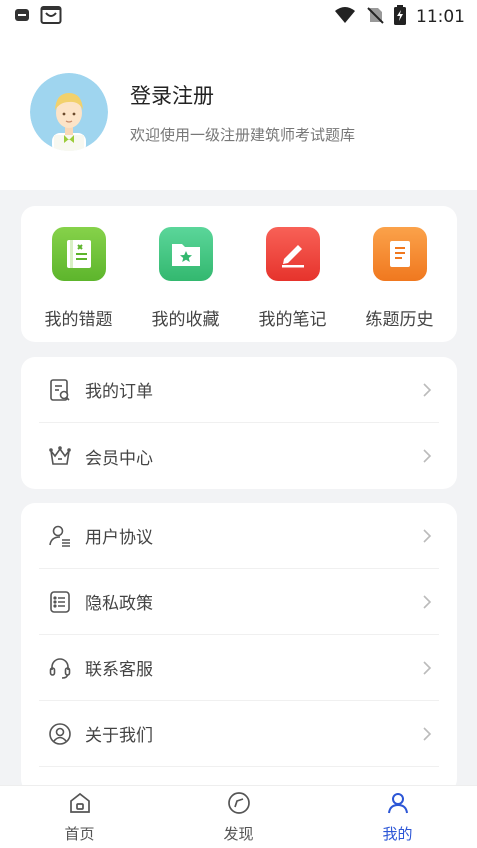 The height and width of the screenshot is (848, 477). I want to click on tab-label: 首页, so click(79, 834).